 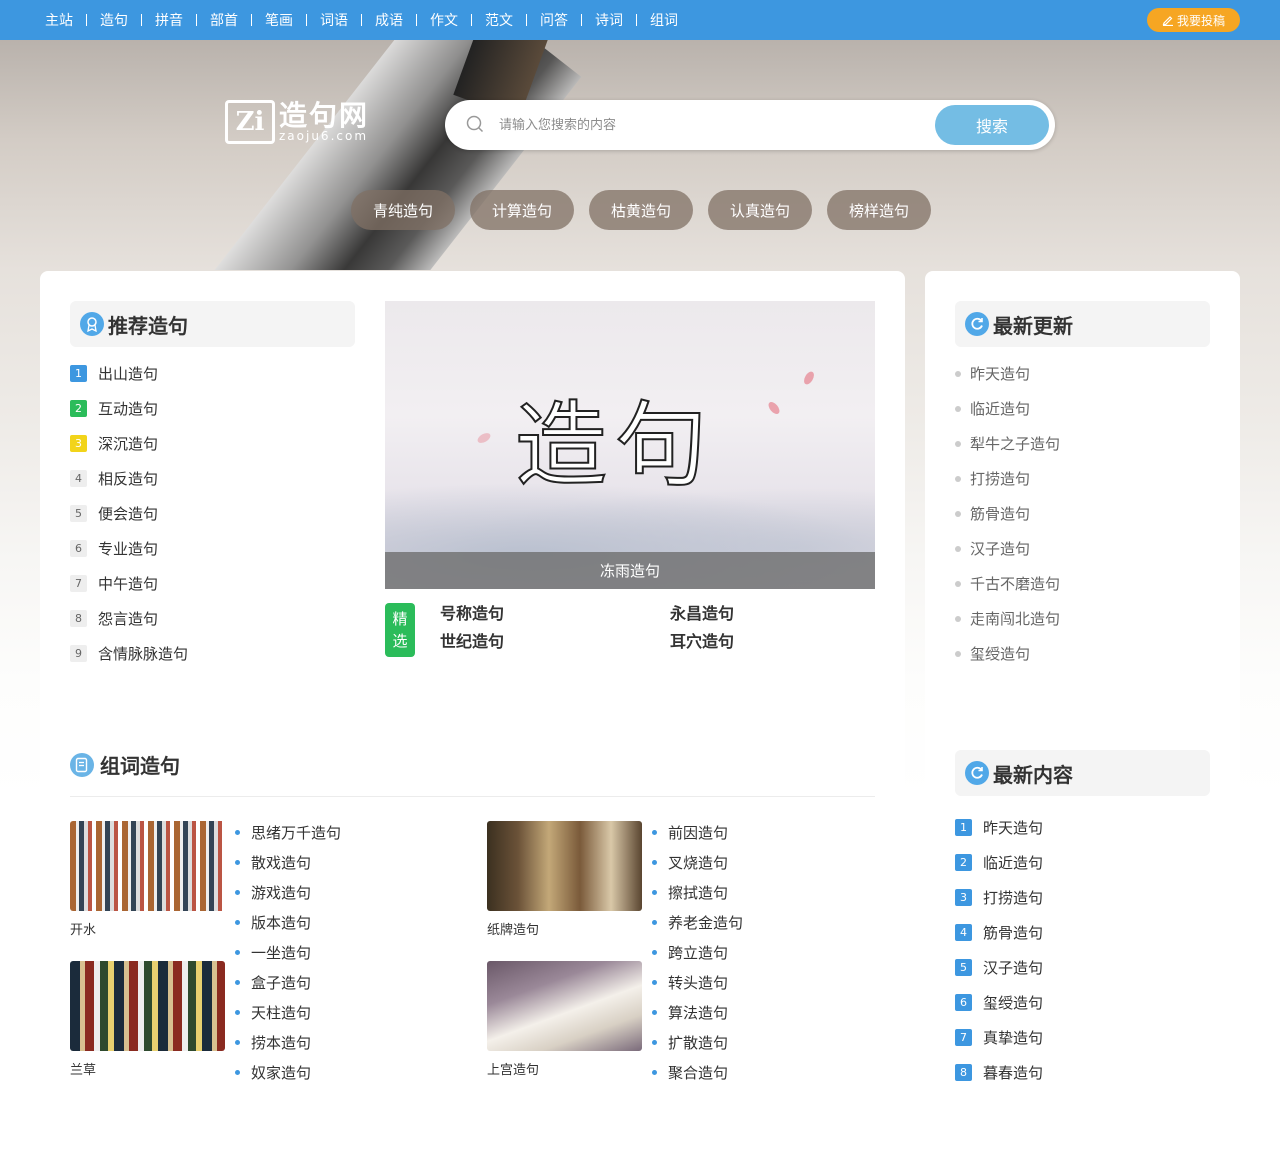 I want to click on list-item: 千古不磨造句, so click(x=1007, y=583).